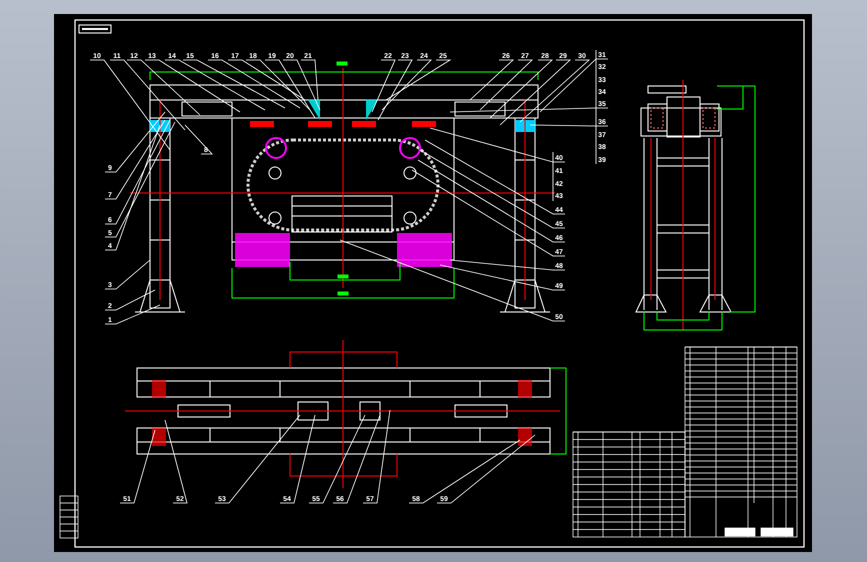 The width and height of the screenshot is (867, 562). What do you see at coordinates (69, 517) in the screenshot?
I see `revision-block-drawing` at bounding box center [69, 517].